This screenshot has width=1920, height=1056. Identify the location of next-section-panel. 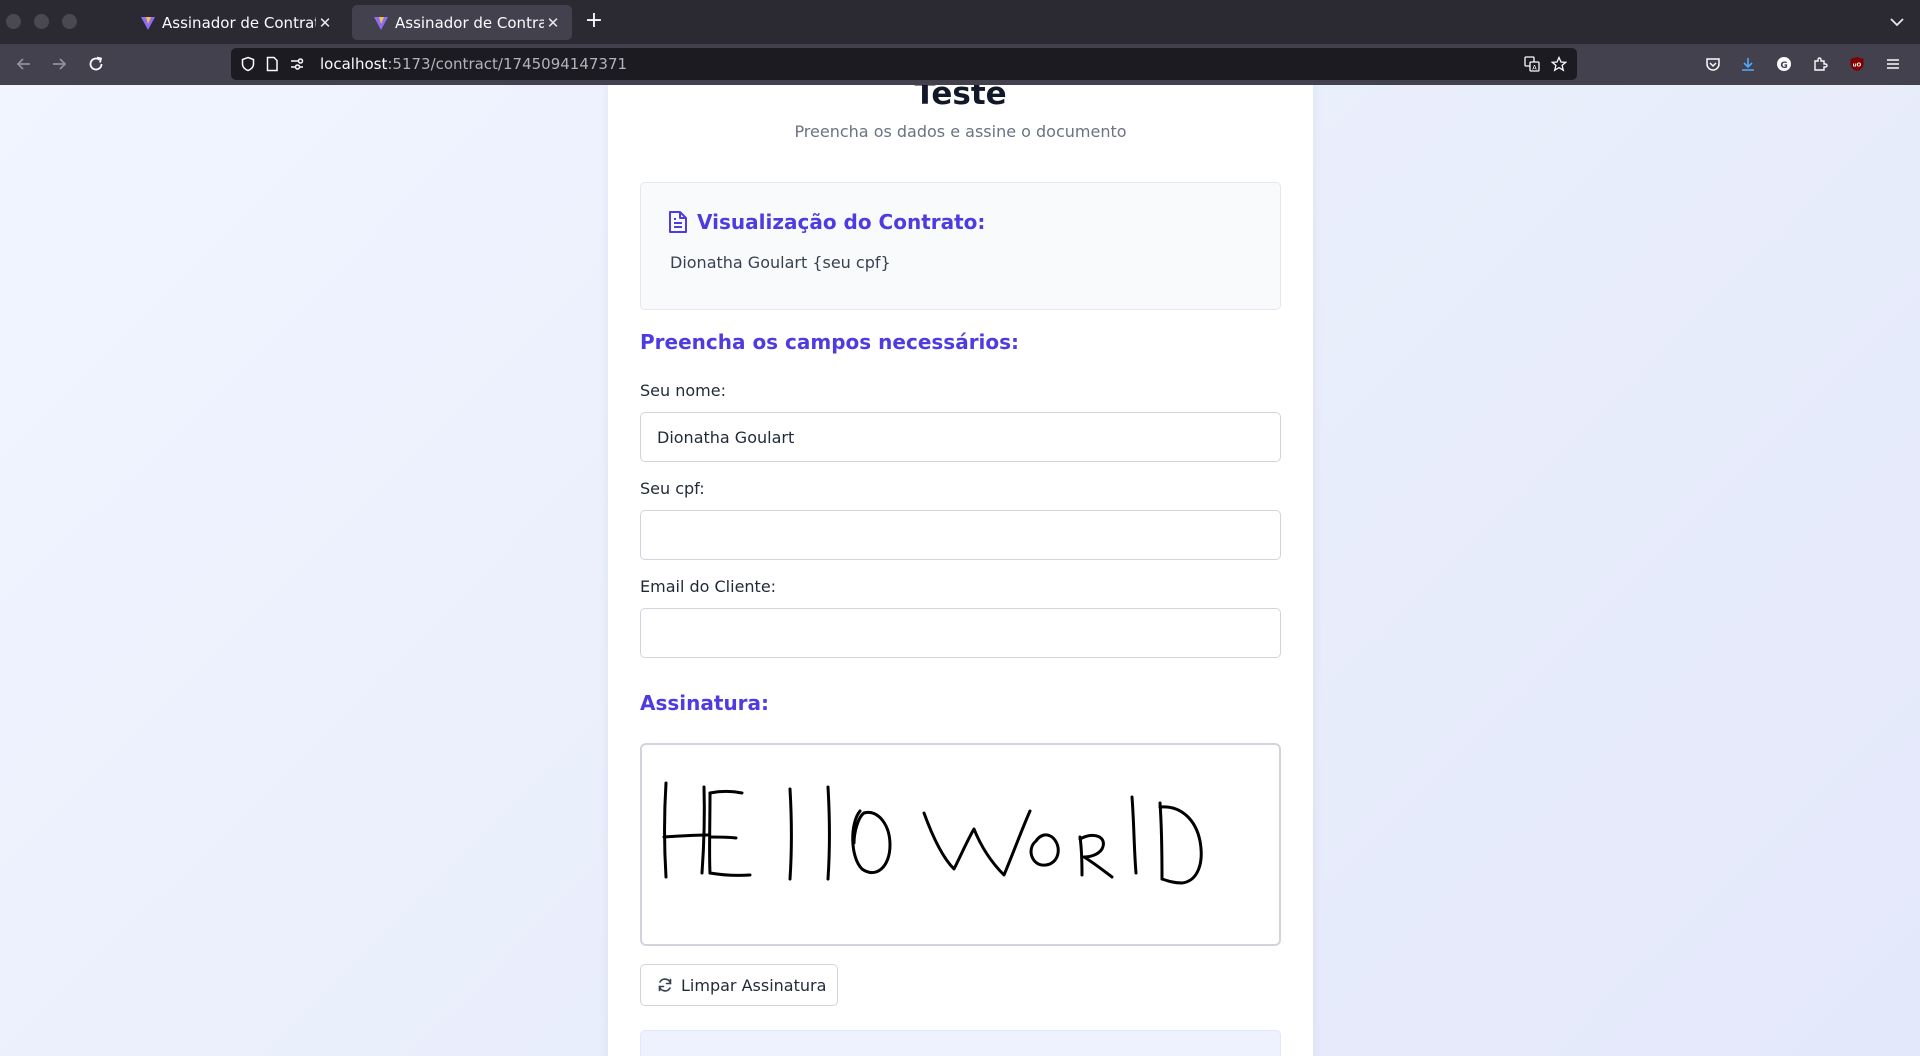
(960, 1043).